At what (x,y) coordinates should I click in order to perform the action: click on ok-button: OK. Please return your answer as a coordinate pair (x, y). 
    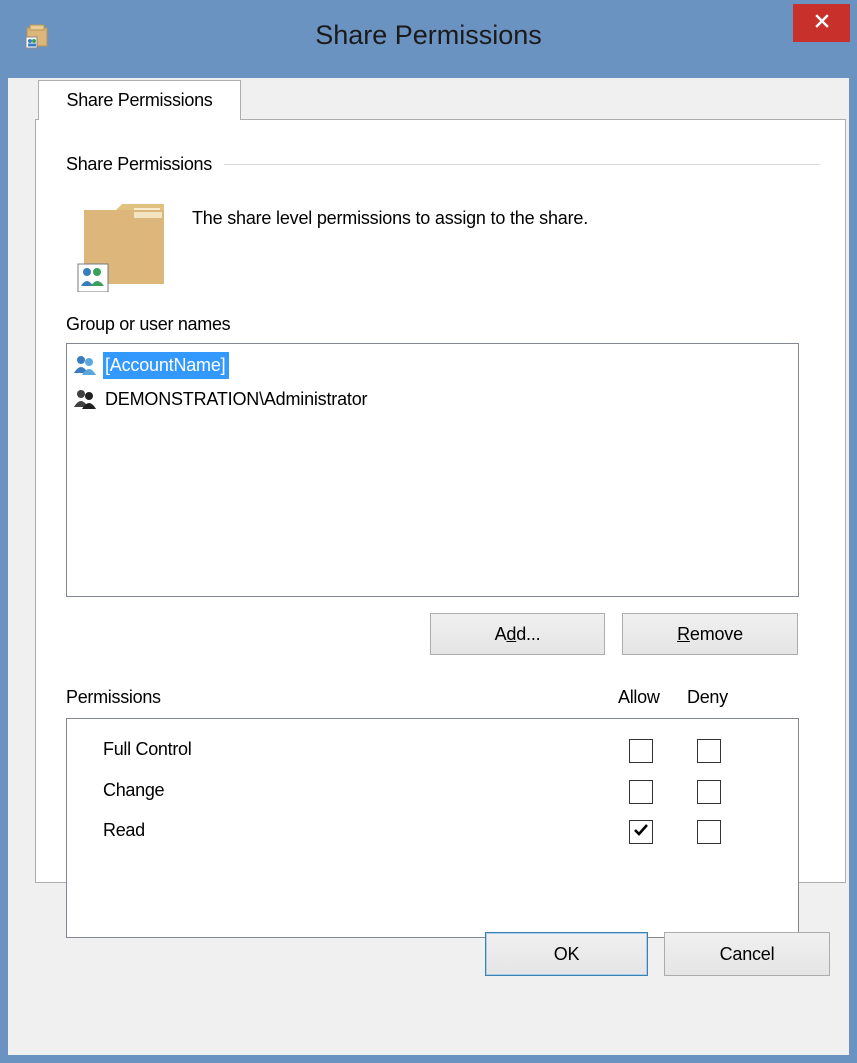
    Looking at the image, I should click on (566, 954).